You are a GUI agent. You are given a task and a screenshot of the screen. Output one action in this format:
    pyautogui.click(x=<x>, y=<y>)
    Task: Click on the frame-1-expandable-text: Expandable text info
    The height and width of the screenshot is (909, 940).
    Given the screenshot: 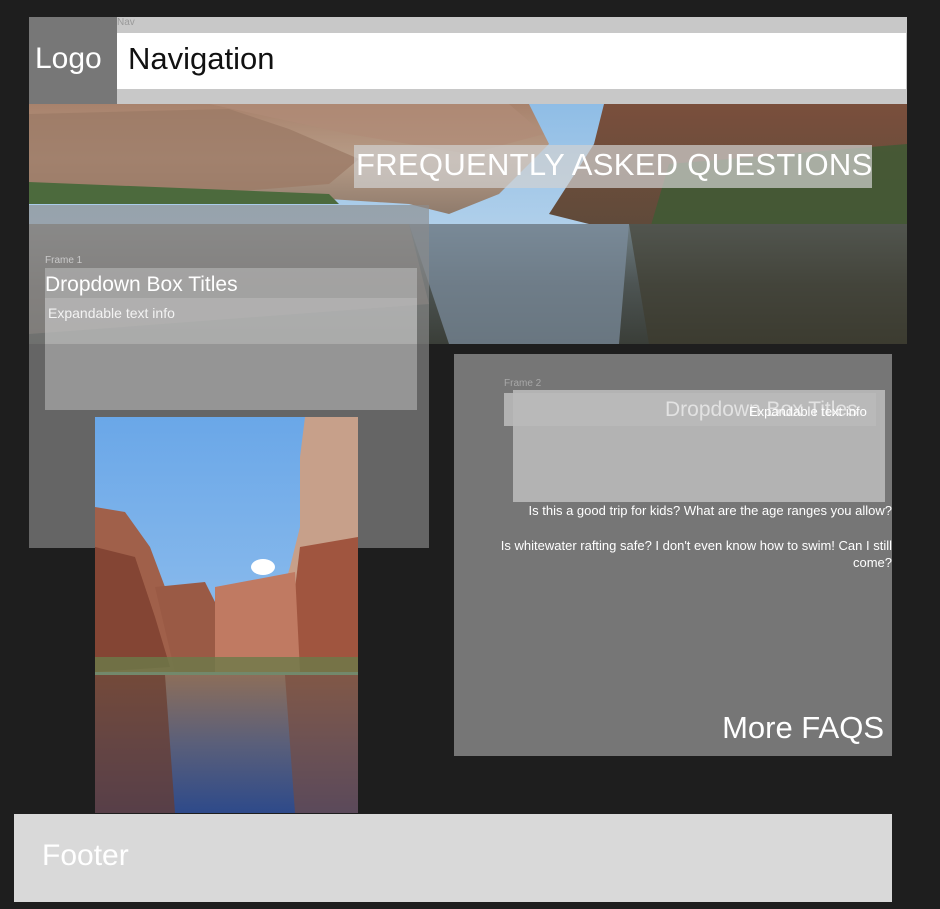 What is the action you would take?
    pyautogui.click(x=111, y=313)
    